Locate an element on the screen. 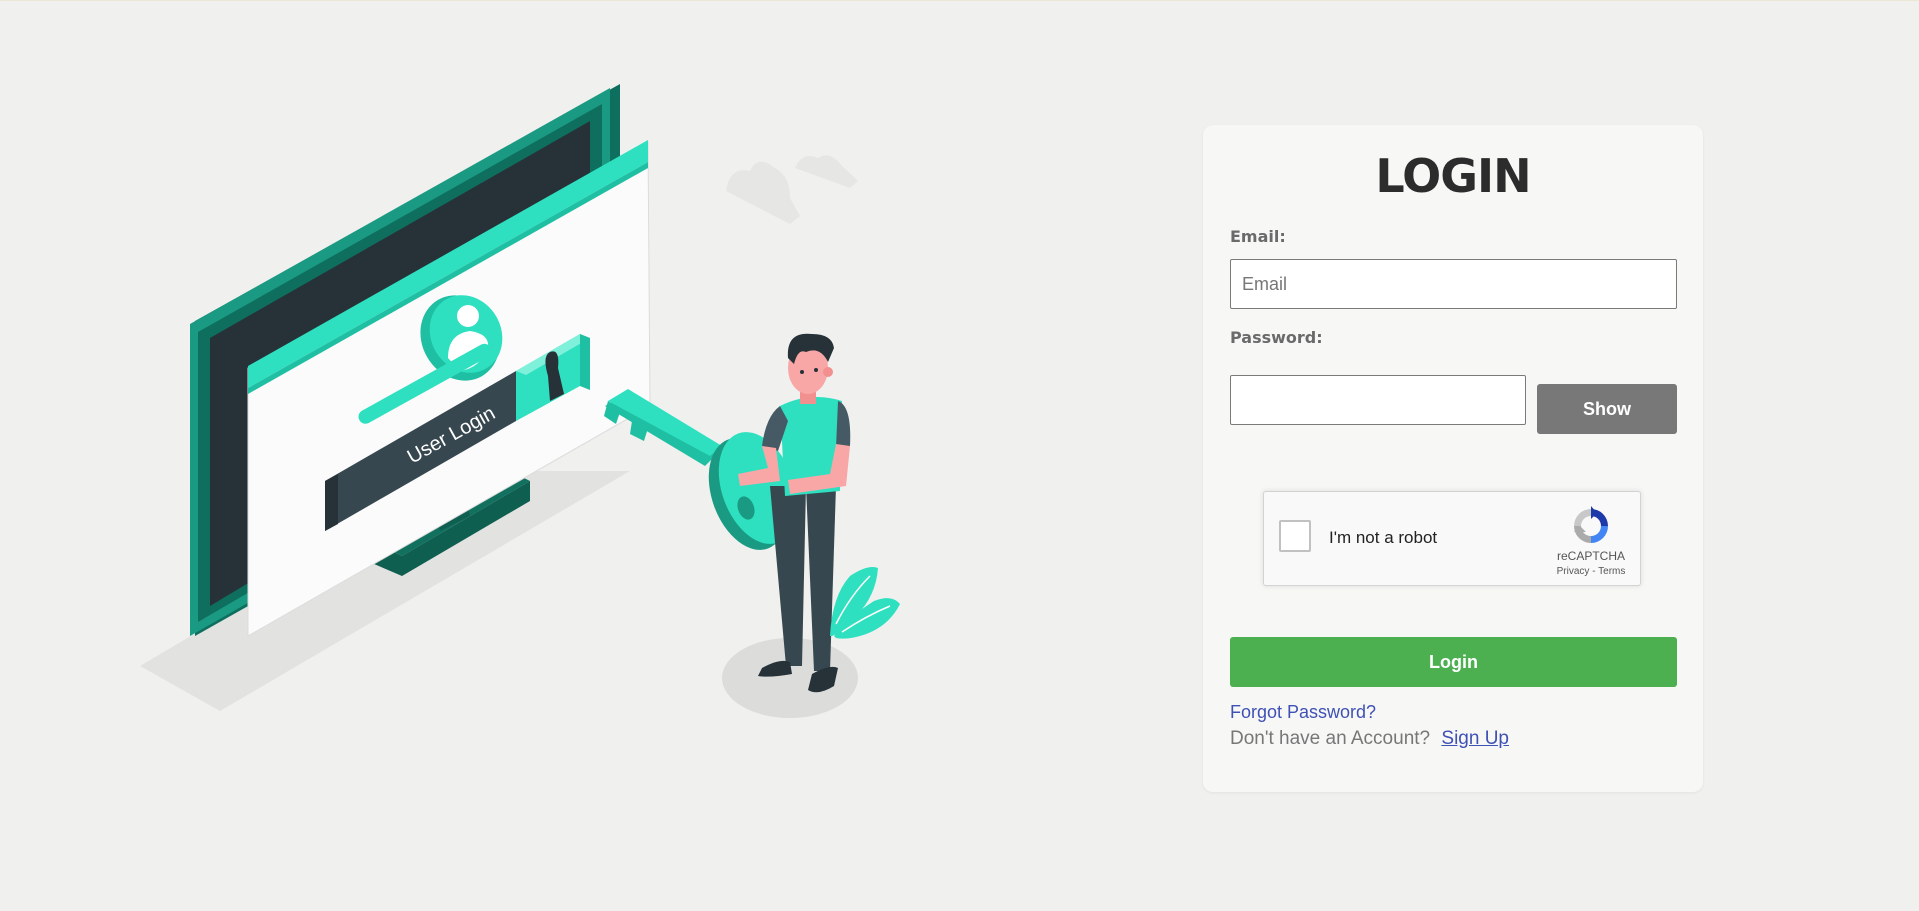 This screenshot has height=911, width=1919. login-title: LOGIN is located at coordinates (1453, 176).